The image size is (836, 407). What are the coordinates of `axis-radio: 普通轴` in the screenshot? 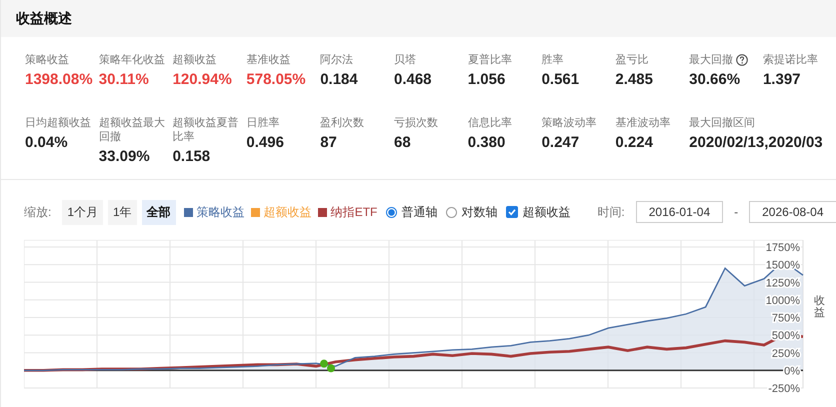 It's located at (412, 212).